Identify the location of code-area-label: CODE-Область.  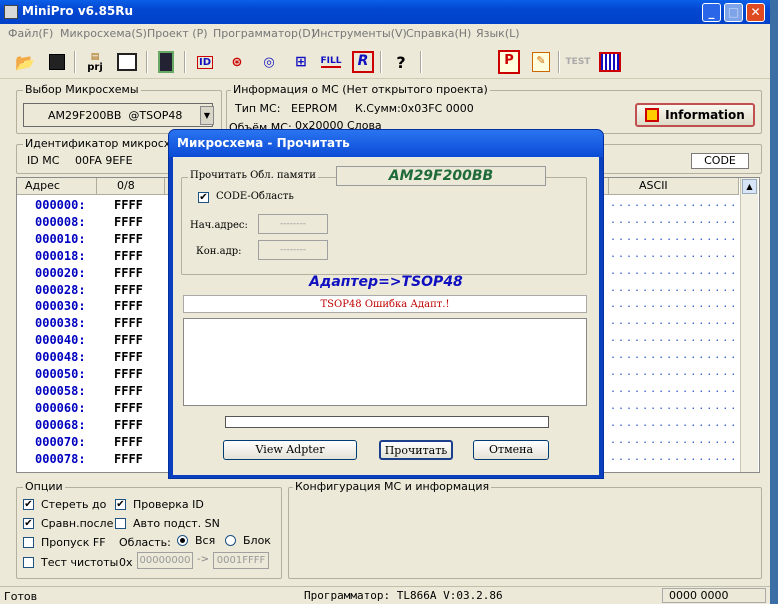
(255, 196).